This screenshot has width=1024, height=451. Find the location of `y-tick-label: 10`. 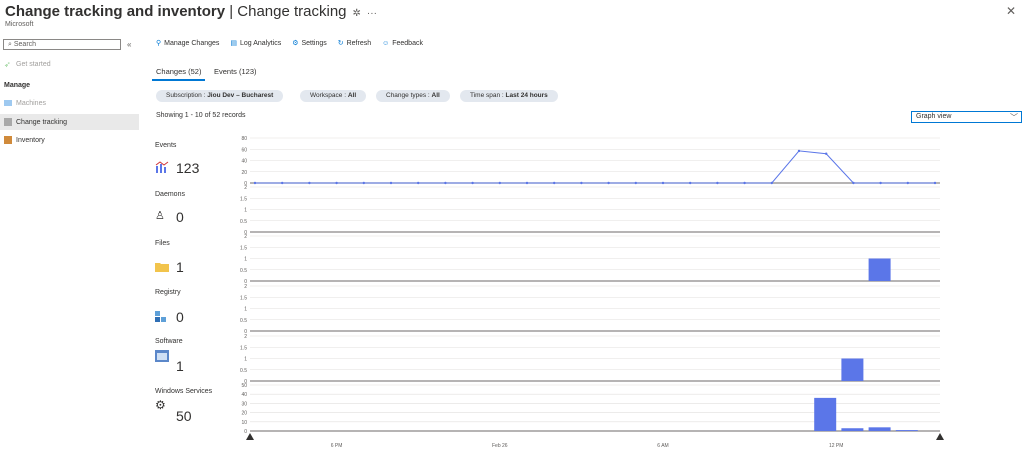

y-tick-label: 10 is located at coordinates (244, 423).